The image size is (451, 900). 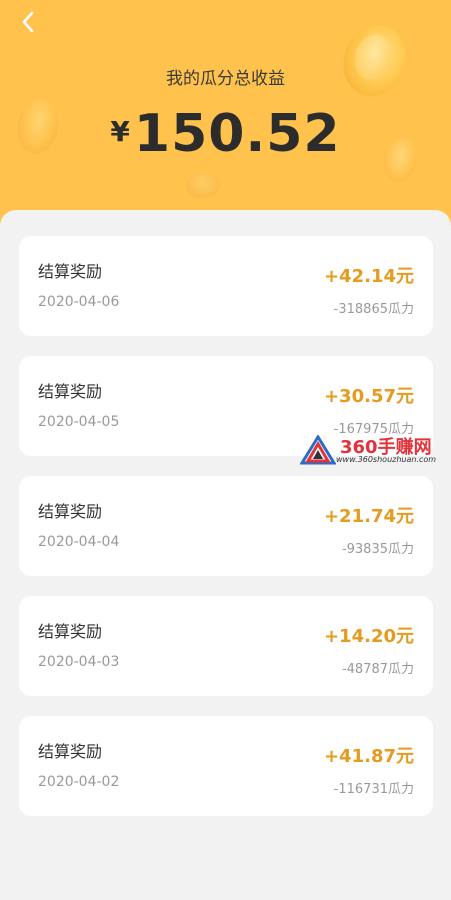 What do you see at coordinates (368, 636) in the screenshot?
I see `record-reward: +14.20元` at bounding box center [368, 636].